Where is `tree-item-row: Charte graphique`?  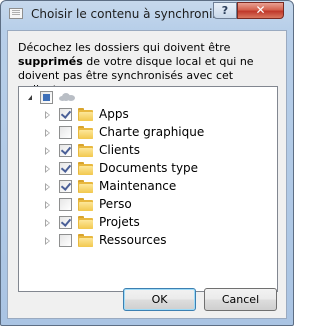
tree-item-row: Charte graphique is located at coordinates (148, 133).